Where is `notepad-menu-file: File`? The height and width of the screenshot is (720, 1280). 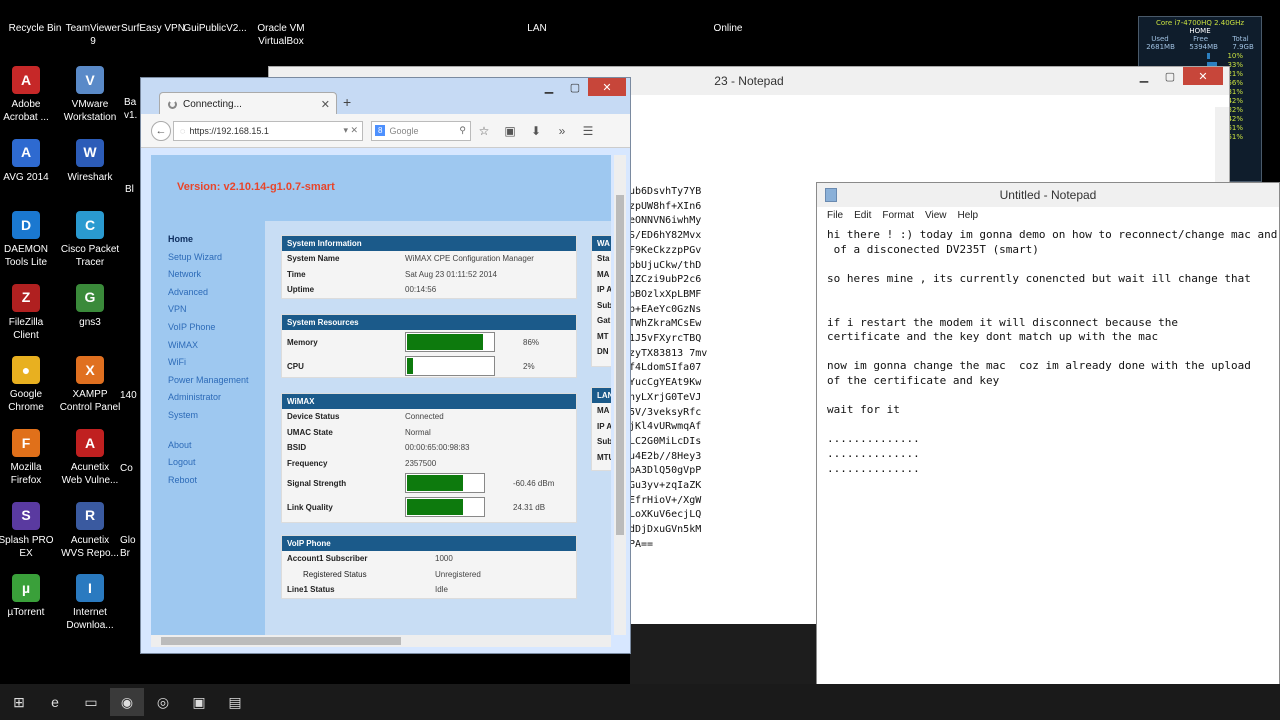
notepad-menu-file: File is located at coordinates (835, 215).